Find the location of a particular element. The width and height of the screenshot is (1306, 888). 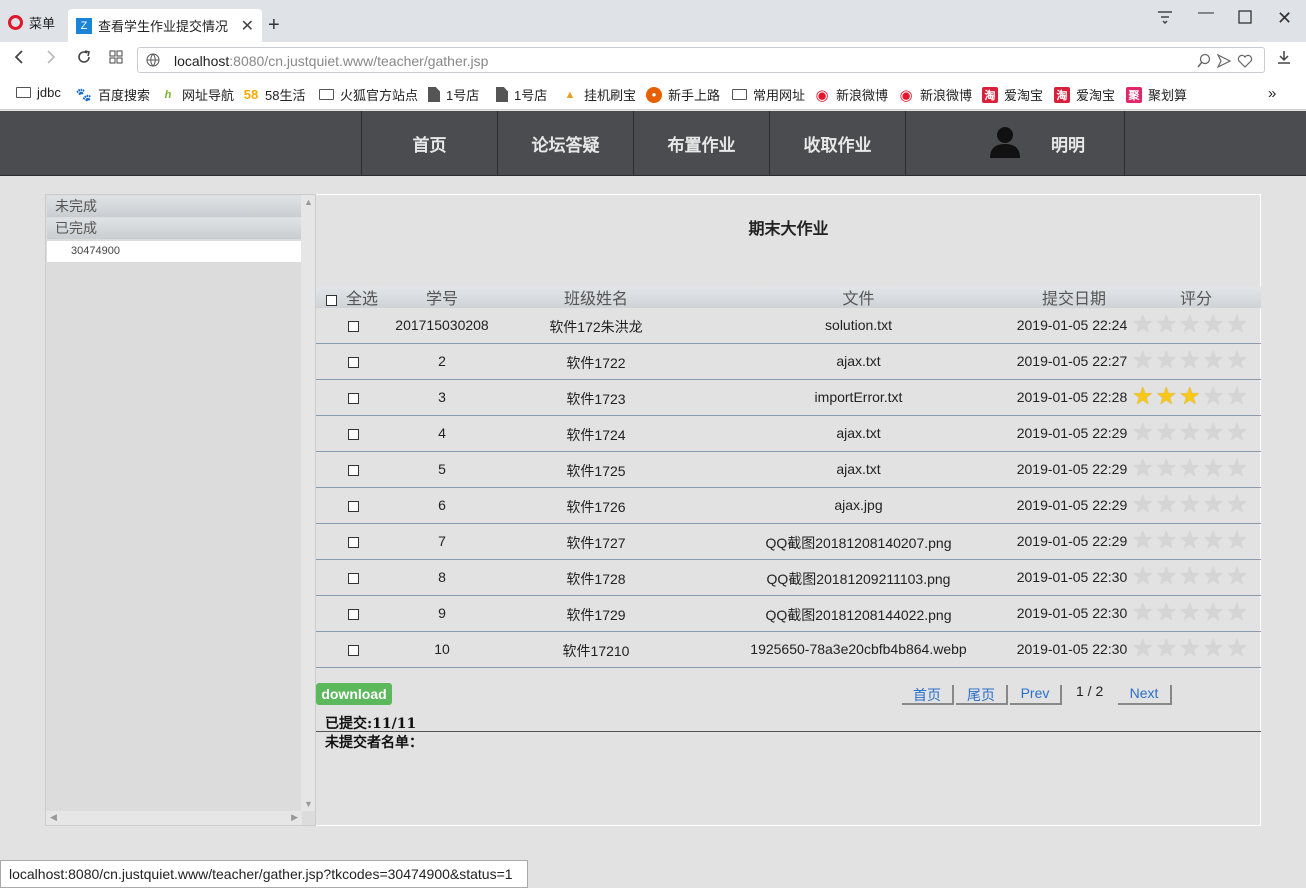

scroll-down-icon: ▼ is located at coordinates (308, 804).